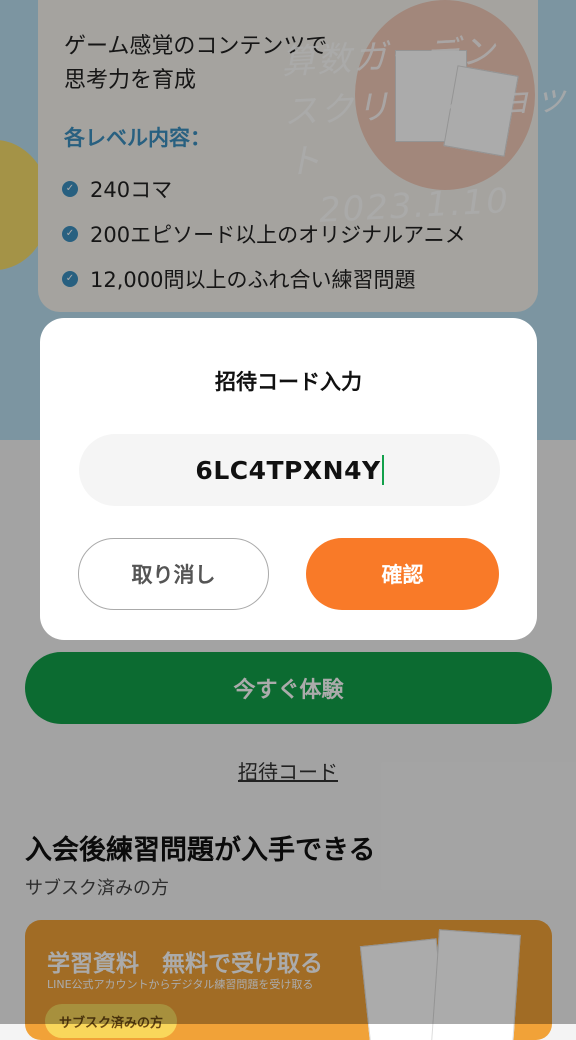 This screenshot has height=1040, width=576. What do you see at coordinates (402, 574) in the screenshot?
I see `confirm-button: 確認` at bounding box center [402, 574].